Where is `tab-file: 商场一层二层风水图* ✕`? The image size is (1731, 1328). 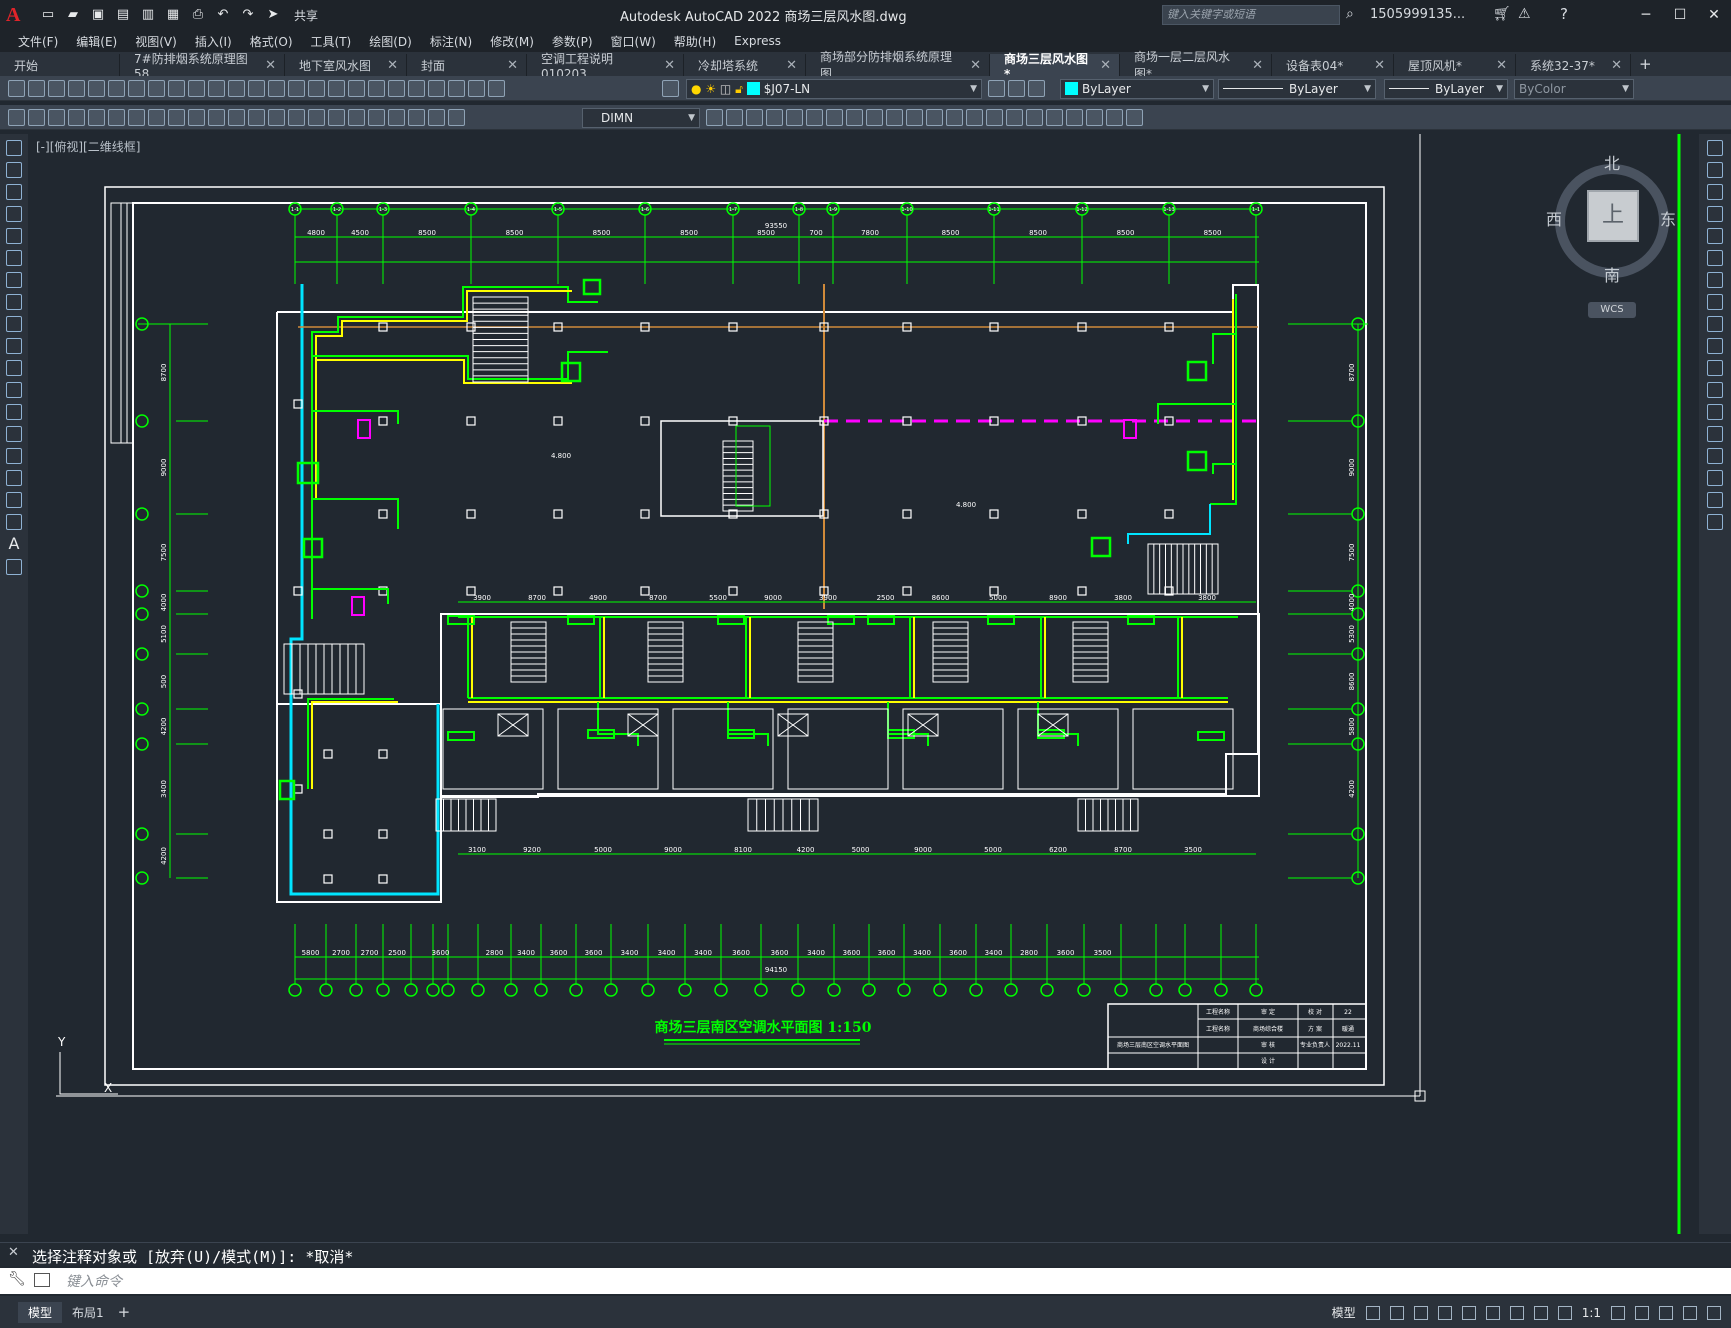 tab-file: 商场一层二层风水图* ✕ is located at coordinates (1196, 65).